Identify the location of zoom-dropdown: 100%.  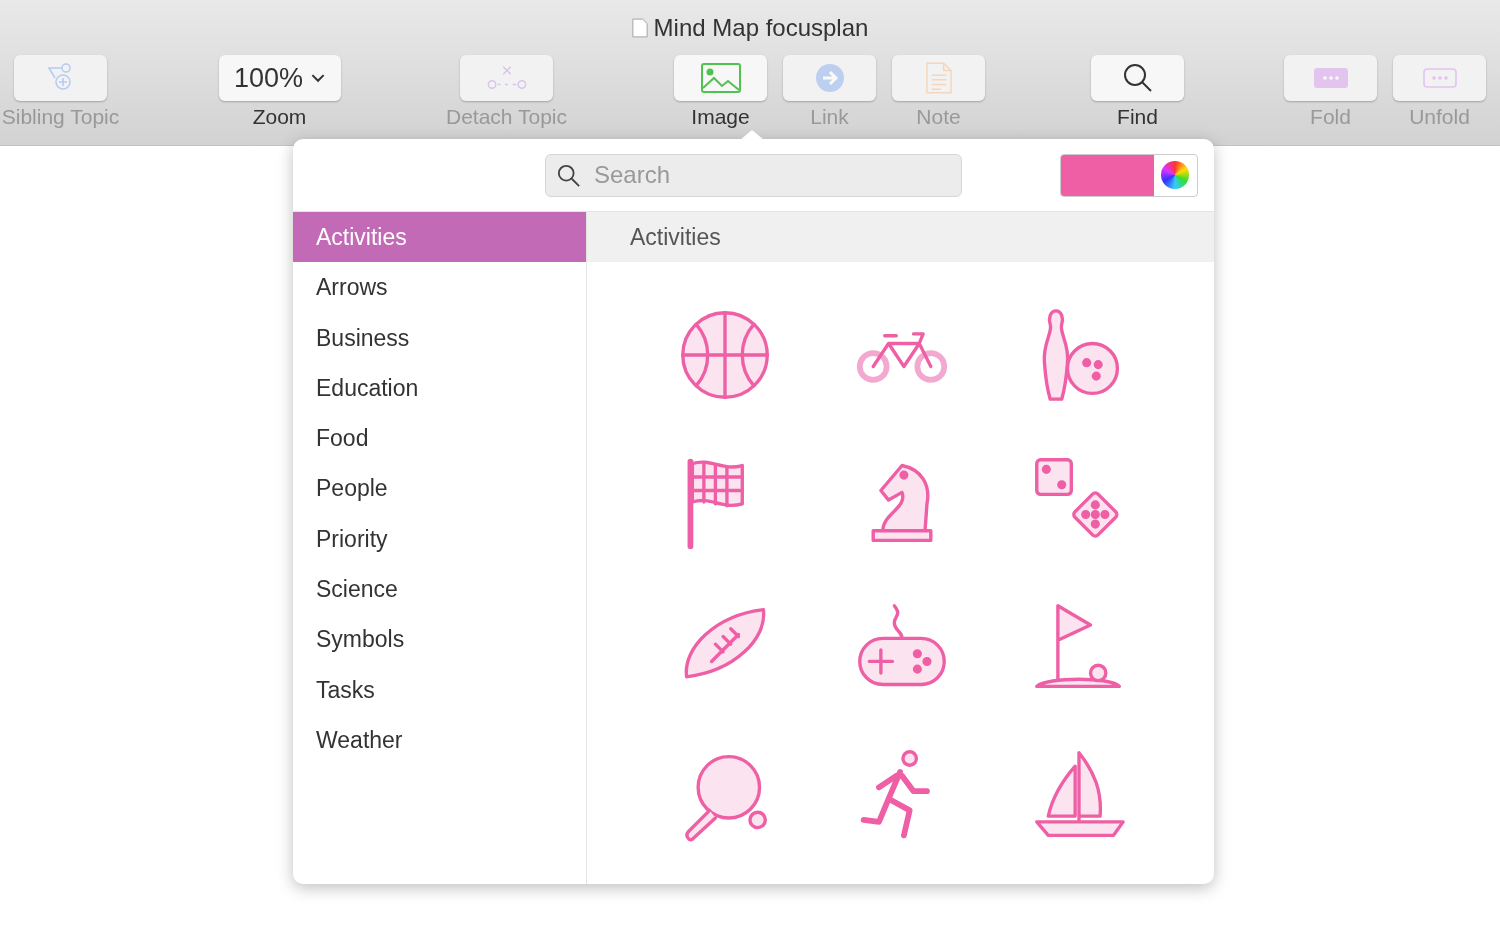
(279, 78).